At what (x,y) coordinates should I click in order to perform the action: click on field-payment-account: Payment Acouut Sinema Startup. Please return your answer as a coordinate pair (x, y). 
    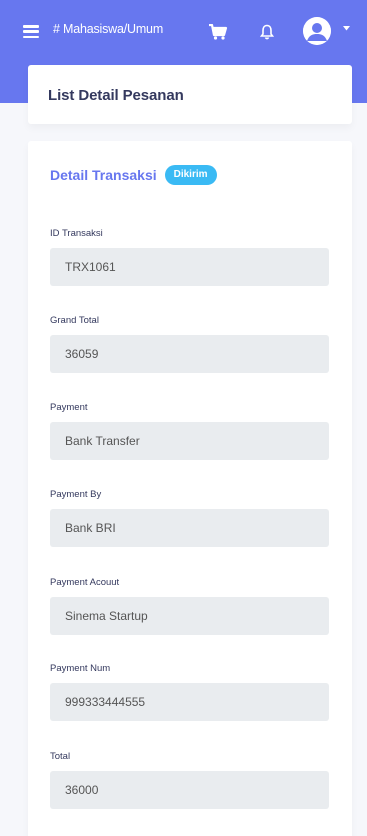
    Looking at the image, I should click on (189, 606).